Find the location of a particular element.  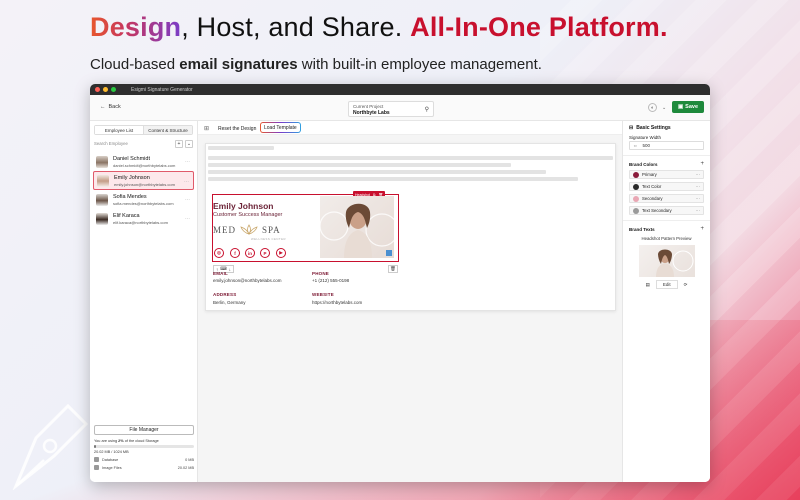

youtube-icon: ▶ is located at coordinates (281, 253).